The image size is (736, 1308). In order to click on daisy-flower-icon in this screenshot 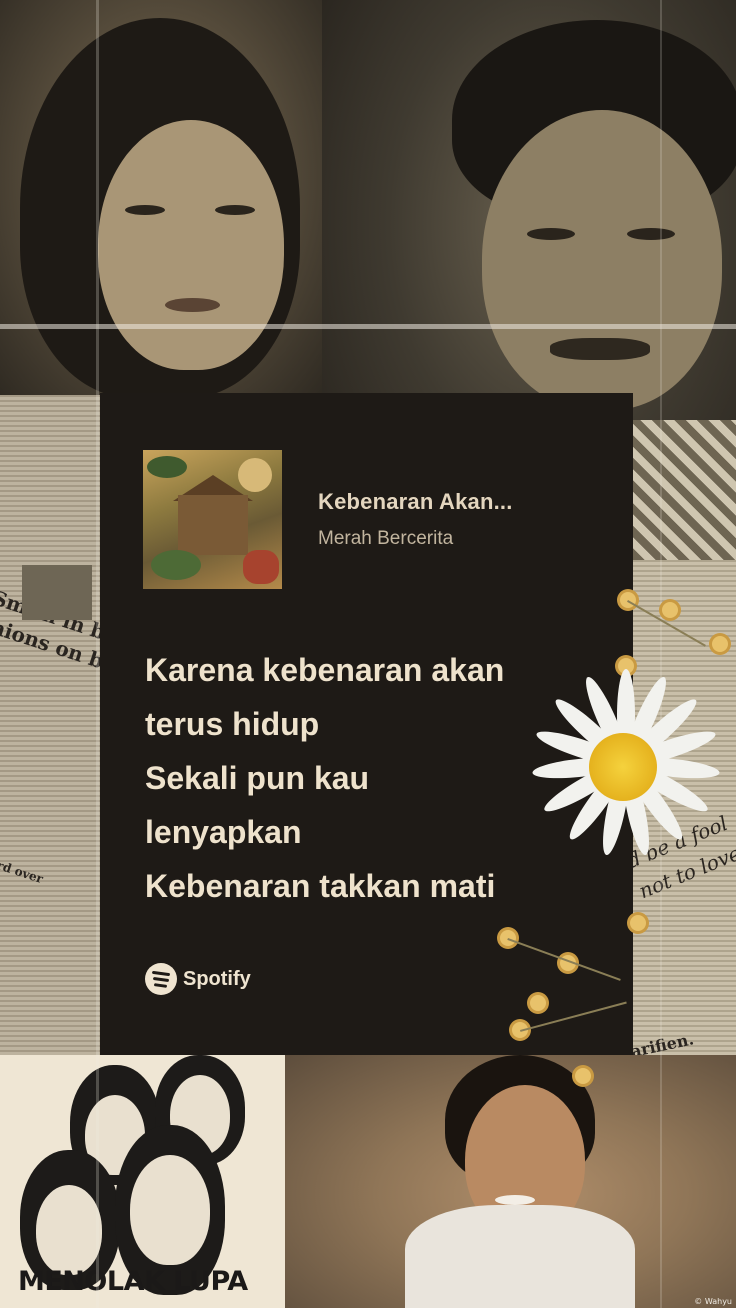, I will do `click(625, 763)`.